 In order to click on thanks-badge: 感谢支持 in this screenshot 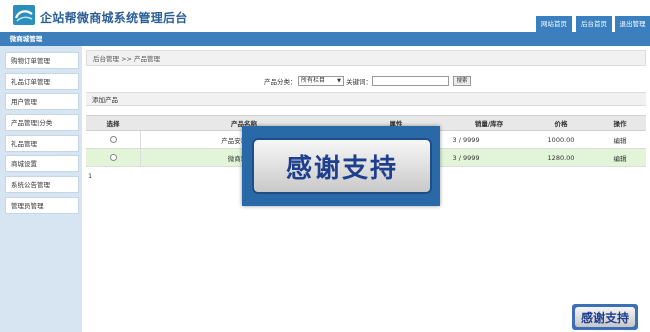, I will do `click(605, 317)`.